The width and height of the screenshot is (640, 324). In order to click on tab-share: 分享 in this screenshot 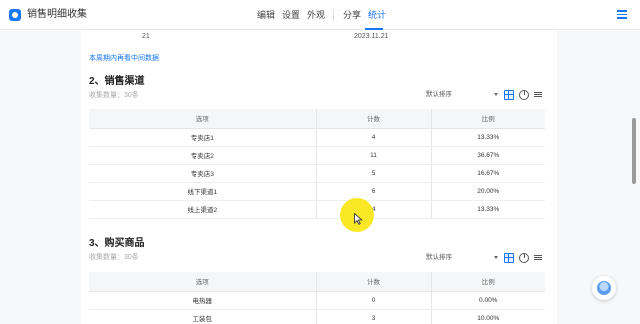, I will do `click(352, 15)`.